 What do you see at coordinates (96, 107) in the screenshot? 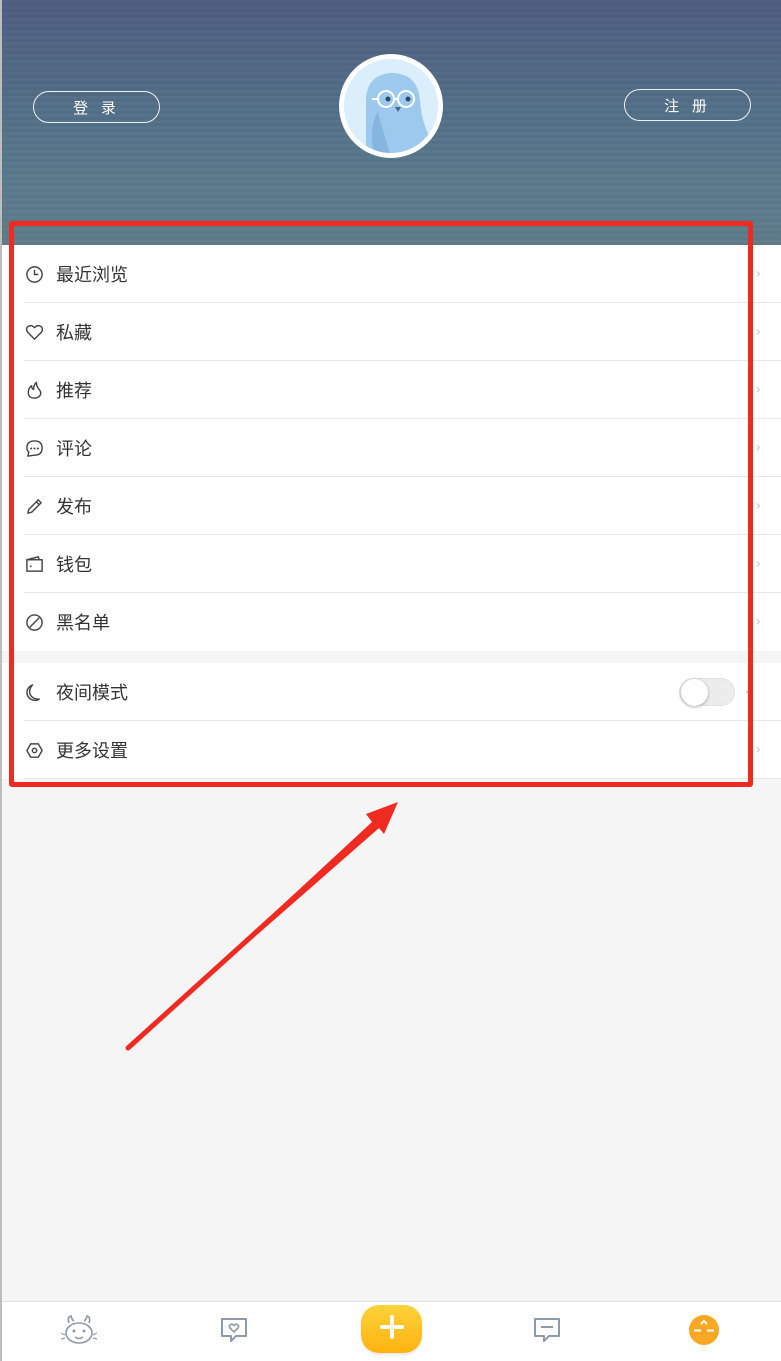
I see `login-button: 登 录` at bounding box center [96, 107].